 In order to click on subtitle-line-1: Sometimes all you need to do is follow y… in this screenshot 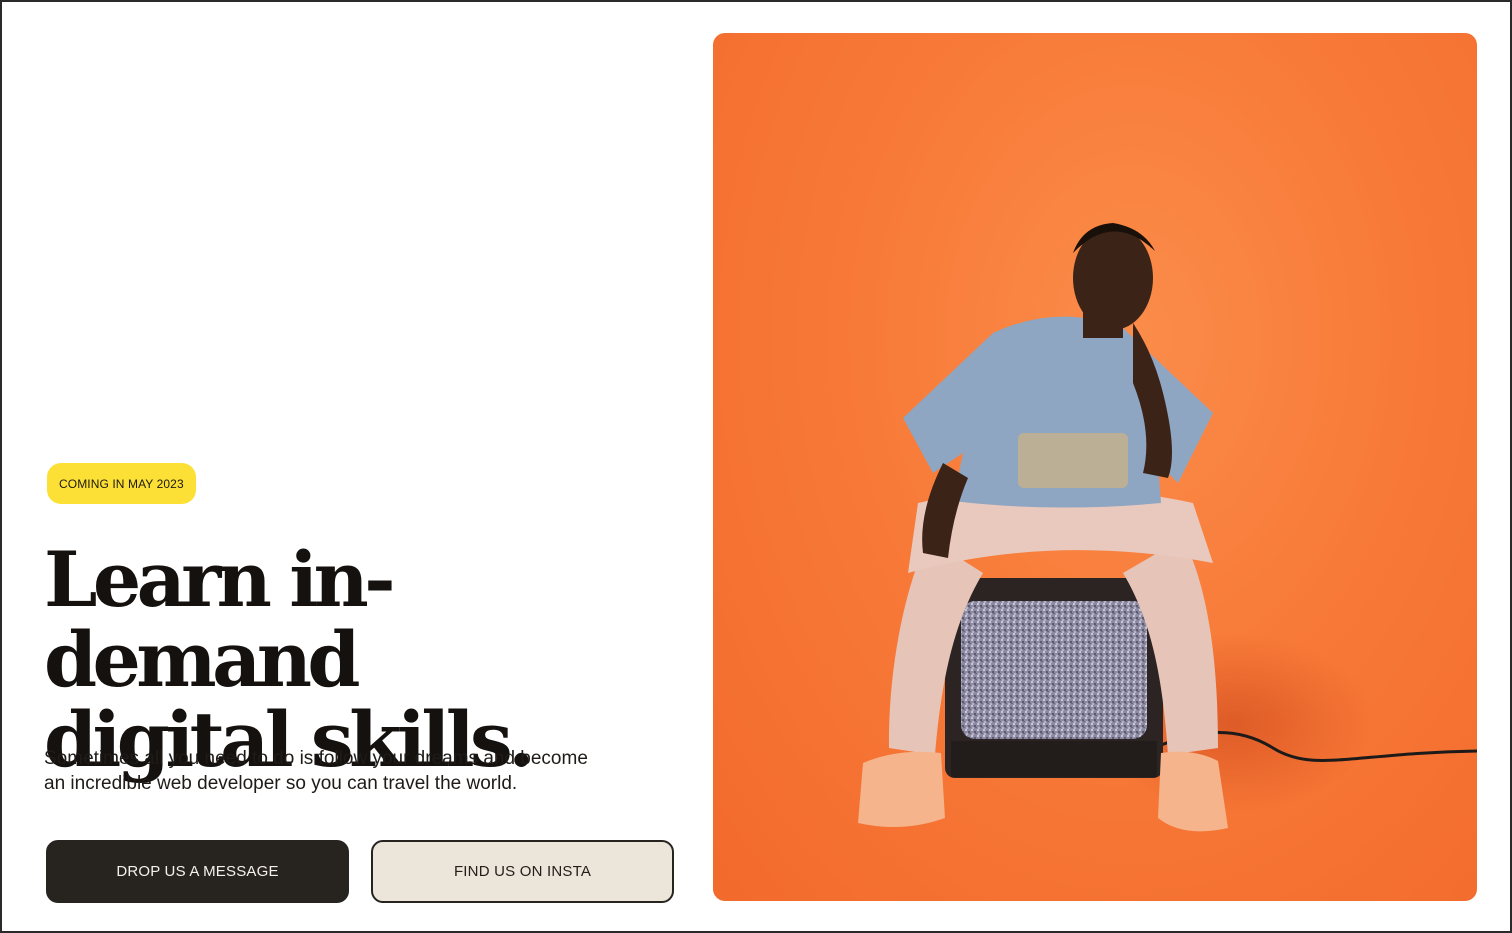, I will do `click(316, 758)`.